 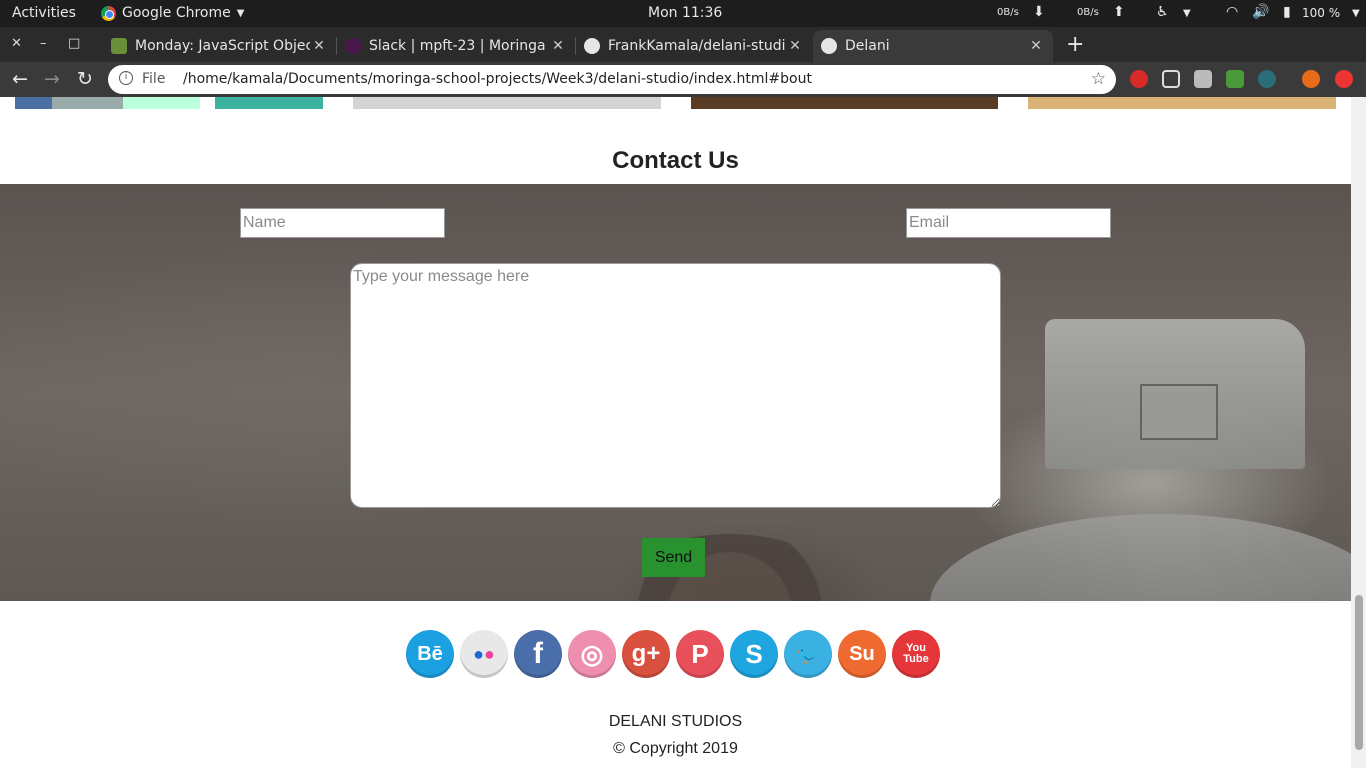 I want to click on tab-github: FrankKamala/delani-studi ✕, so click(x=694, y=46).